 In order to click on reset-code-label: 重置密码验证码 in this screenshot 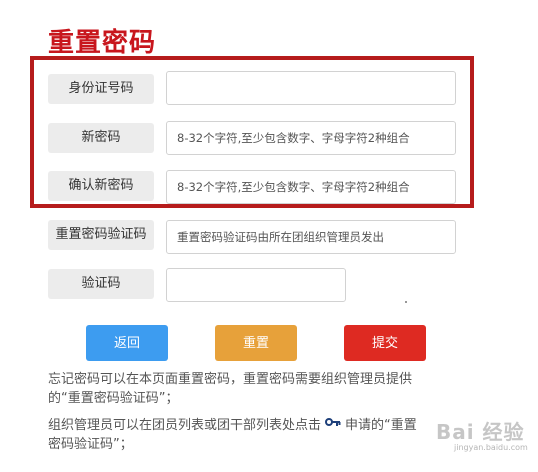, I will do `click(101, 235)`.